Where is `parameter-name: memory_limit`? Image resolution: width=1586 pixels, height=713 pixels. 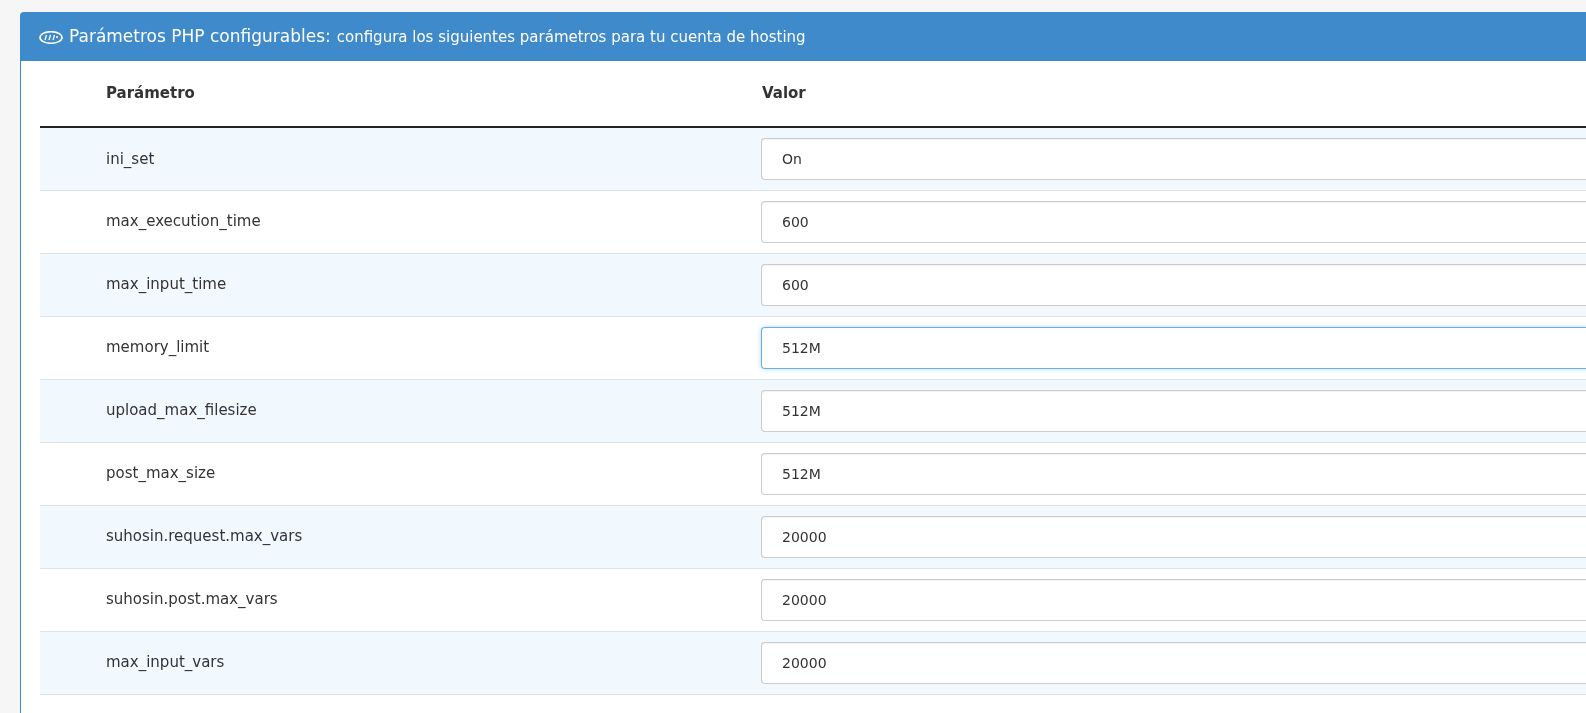
parameter-name: memory_limit is located at coordinates (158, 347).